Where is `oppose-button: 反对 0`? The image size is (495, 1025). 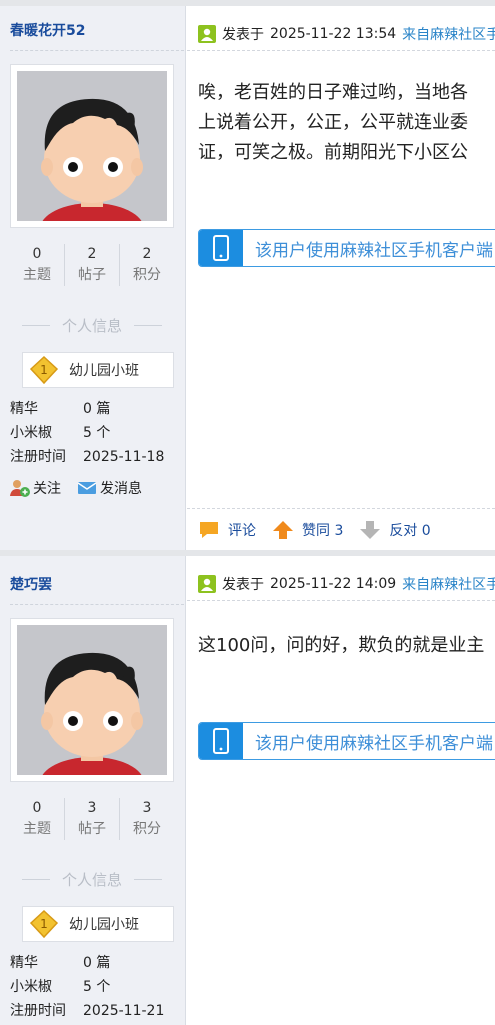 oppose-button: 反对 0 is located at coordinates (395, 530).